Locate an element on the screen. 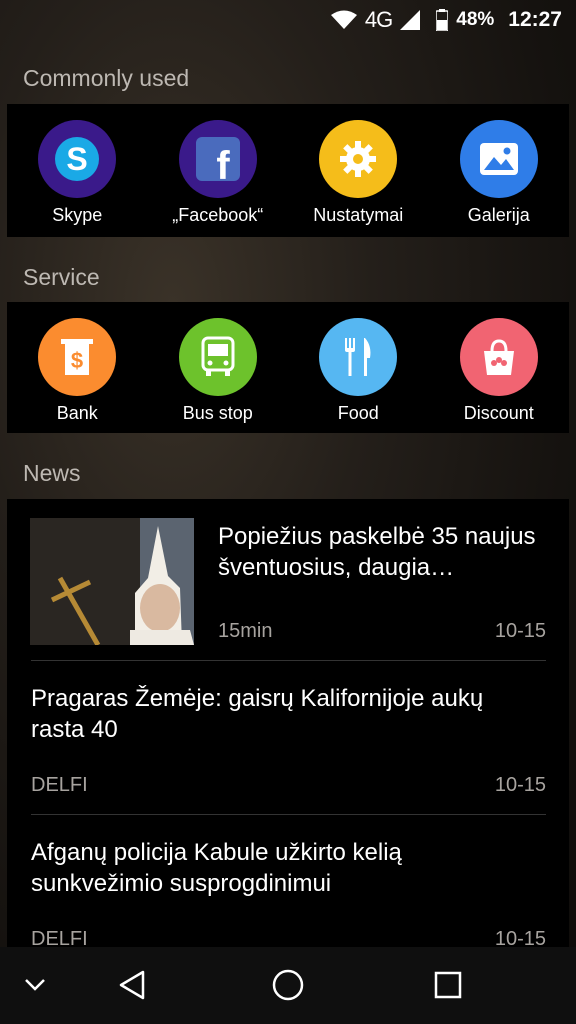  navigation-bar is located at coordinates (288, 985).